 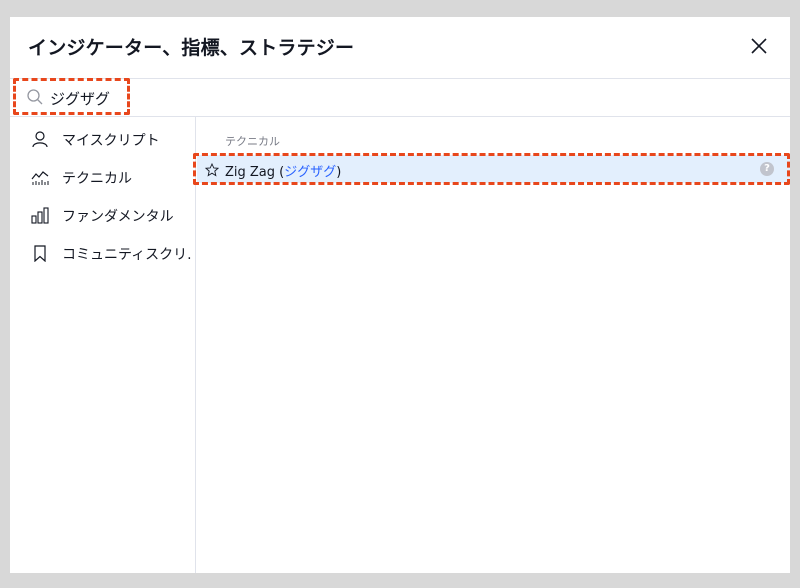 What do you see at coordinates (400, 48) in the screenshot?
I see `dialog-header: インジケーター、指標、ストラテジー` at bounding box center [400, 48].